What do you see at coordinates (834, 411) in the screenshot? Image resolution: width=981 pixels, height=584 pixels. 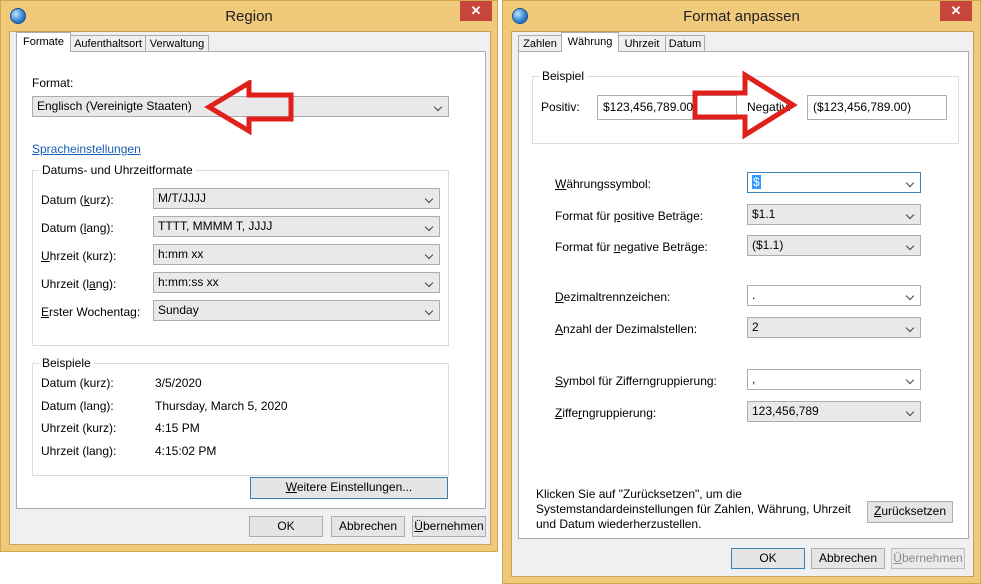 I see `digit-grouping-select: 123,456,789` at bounding box center [834, 411].